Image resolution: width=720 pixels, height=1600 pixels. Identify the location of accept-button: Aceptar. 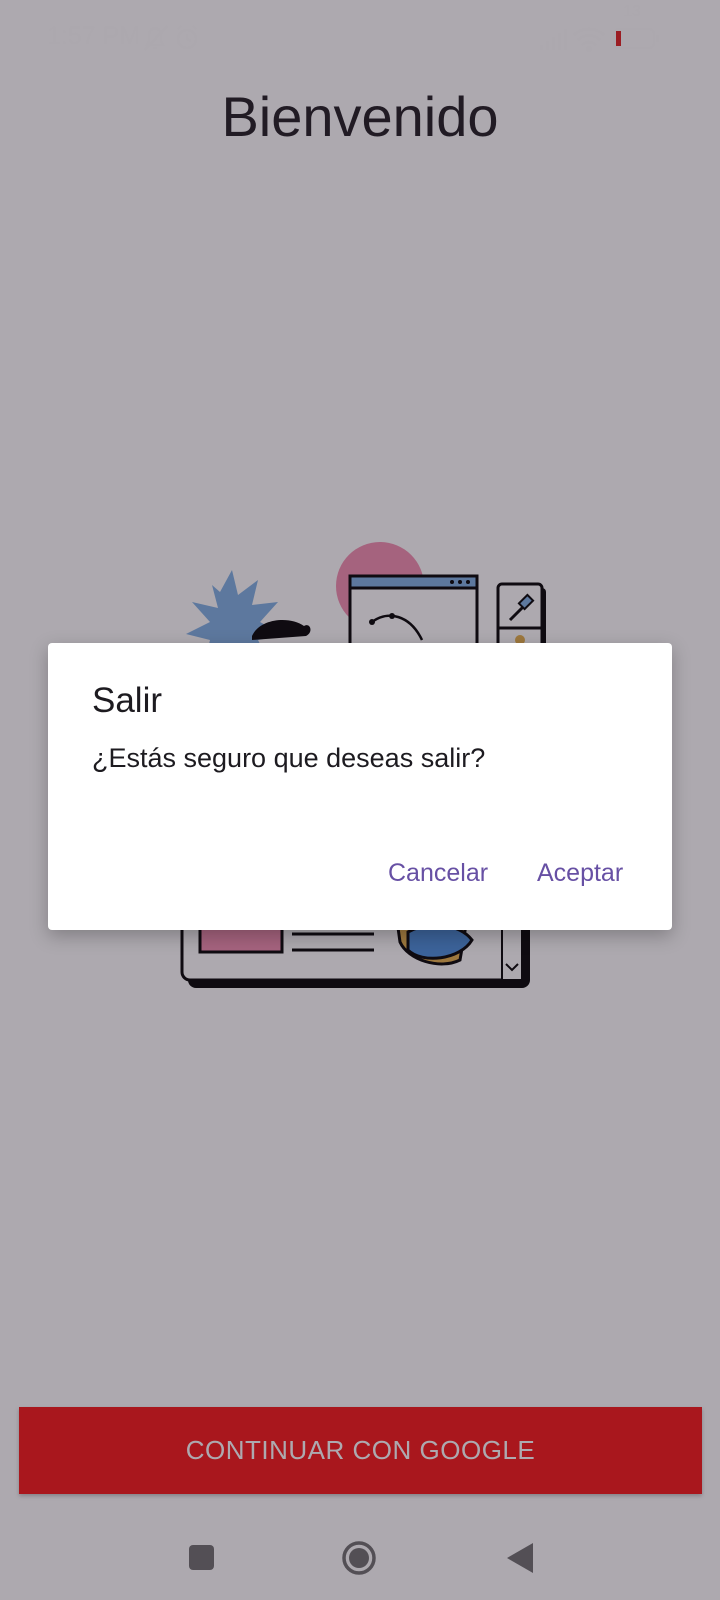
(580, 873).